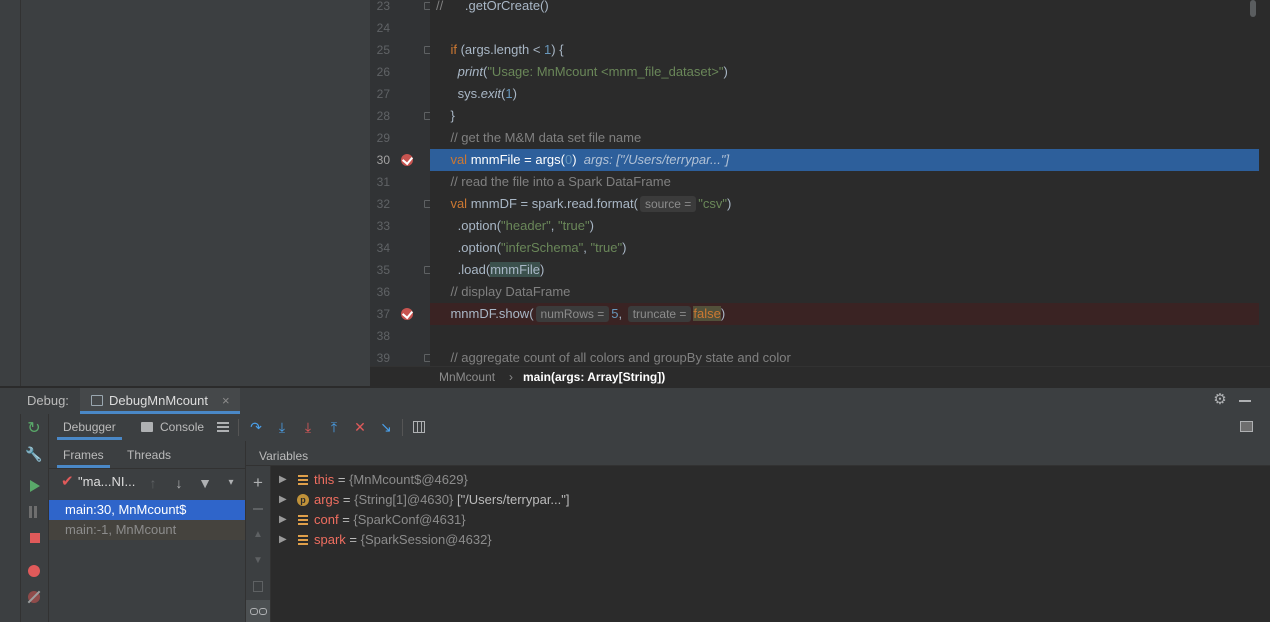  What do you see at coordinates (258, 483) in the screenshot?
I see `add-watch-icon: +` at bounding box center [258, 483].